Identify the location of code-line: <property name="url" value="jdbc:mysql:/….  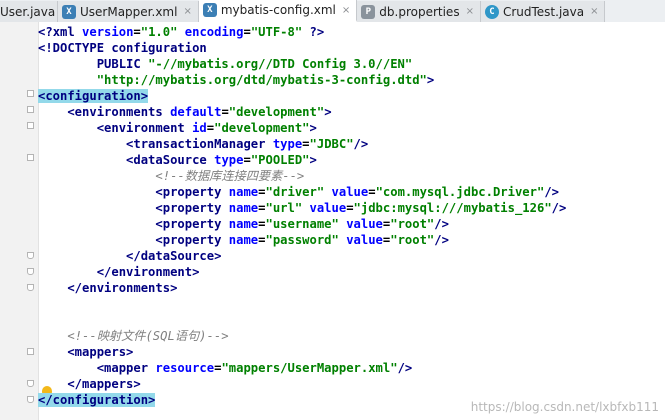
(302, 208).